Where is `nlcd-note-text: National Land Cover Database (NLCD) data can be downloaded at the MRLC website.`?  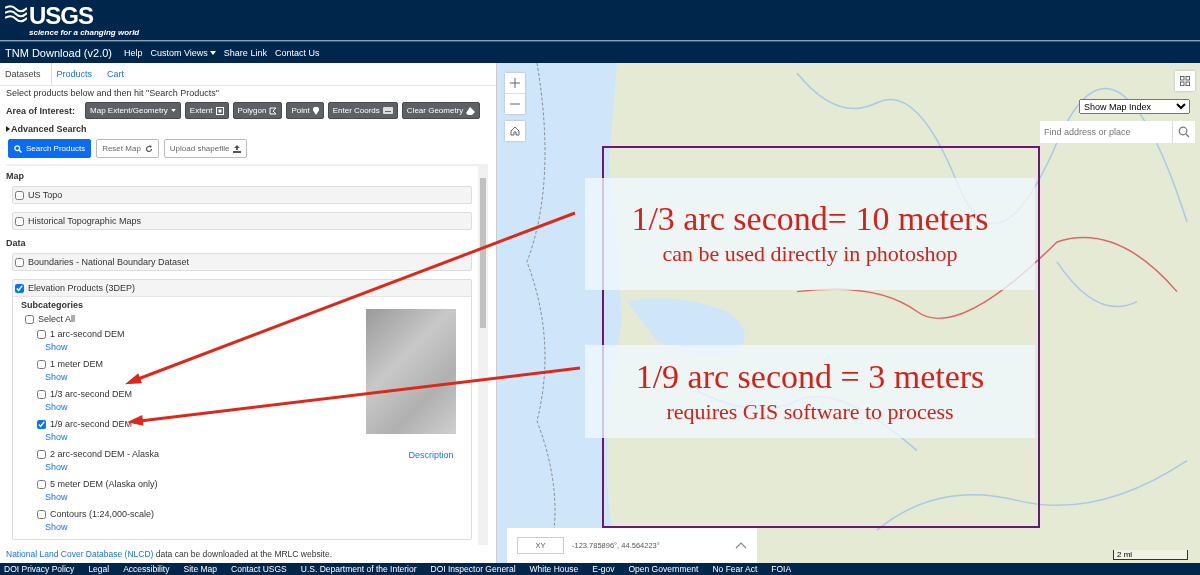 nlcd-note-text: National Land Cover Database (NLCD) data can be downloaded at the MRLC website. is located at coordinates (170, 554).